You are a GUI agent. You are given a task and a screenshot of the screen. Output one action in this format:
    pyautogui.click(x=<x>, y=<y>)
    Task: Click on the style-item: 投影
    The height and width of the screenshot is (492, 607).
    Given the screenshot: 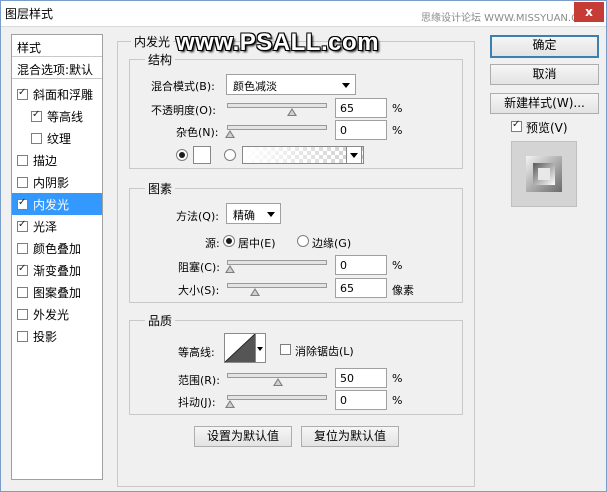 What is the action you would take?
    pyautogui.click(x=57, y=336)
    